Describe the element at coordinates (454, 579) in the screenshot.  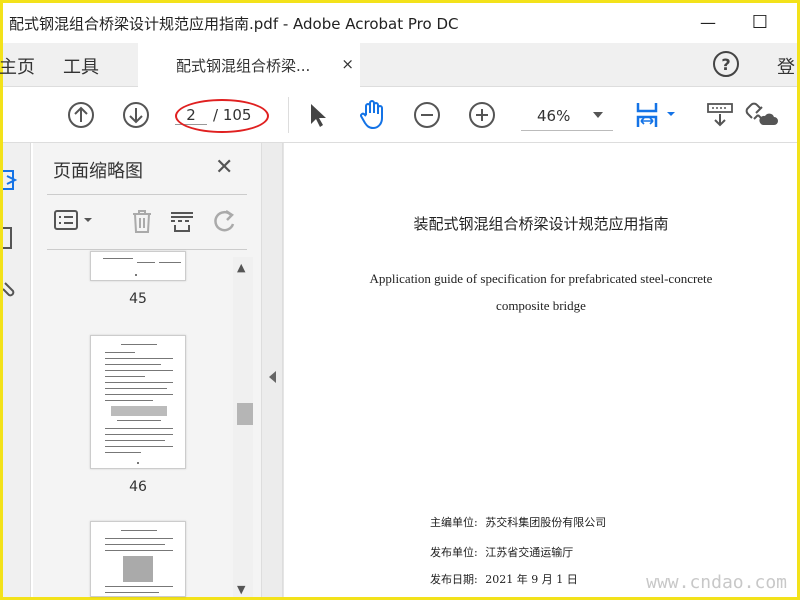
I see `date-label: 发布日期:` at that location.